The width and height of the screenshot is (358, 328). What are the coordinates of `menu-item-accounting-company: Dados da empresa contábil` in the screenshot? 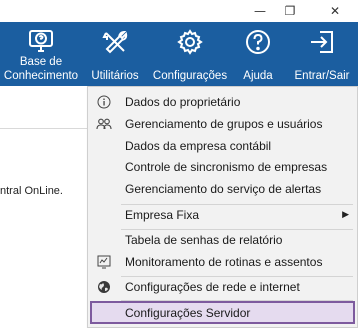 It's located at (222, 145).